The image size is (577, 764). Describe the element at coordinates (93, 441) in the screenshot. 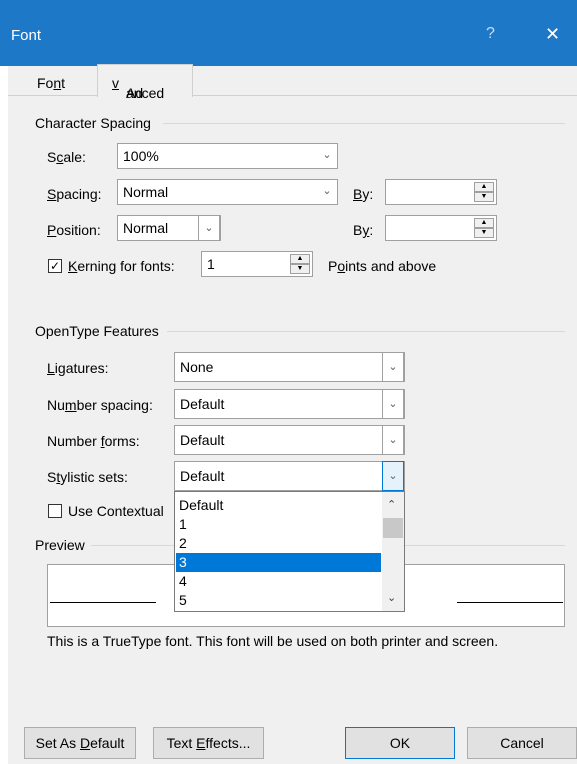

I see `number-forms-label: Number forms:` at that location.